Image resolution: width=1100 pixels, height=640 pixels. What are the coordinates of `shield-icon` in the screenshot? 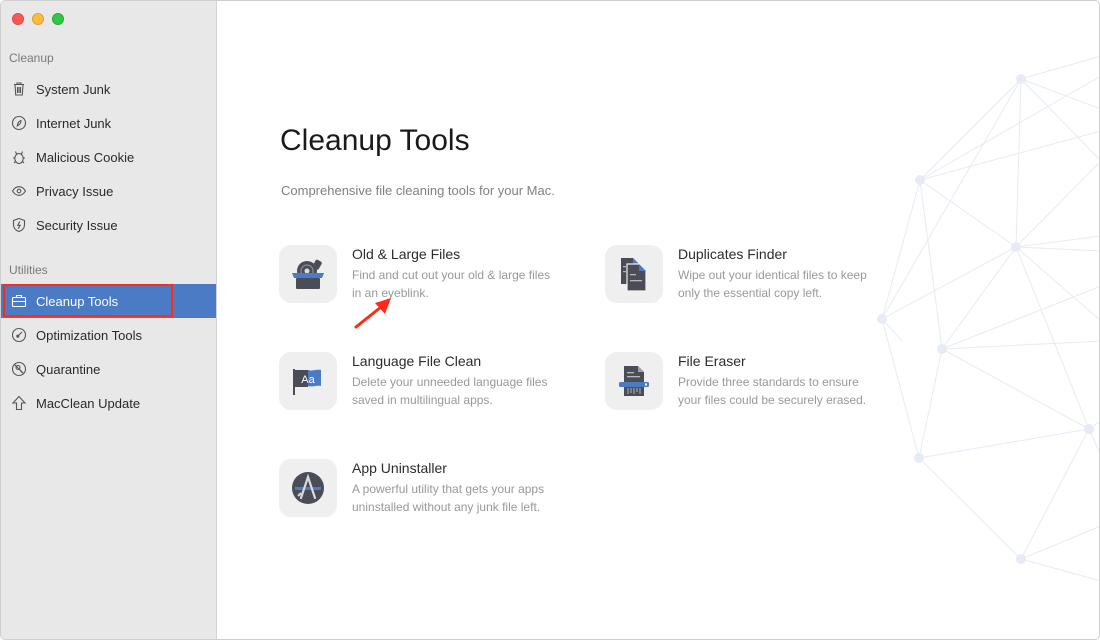 It's located at (19, 225).